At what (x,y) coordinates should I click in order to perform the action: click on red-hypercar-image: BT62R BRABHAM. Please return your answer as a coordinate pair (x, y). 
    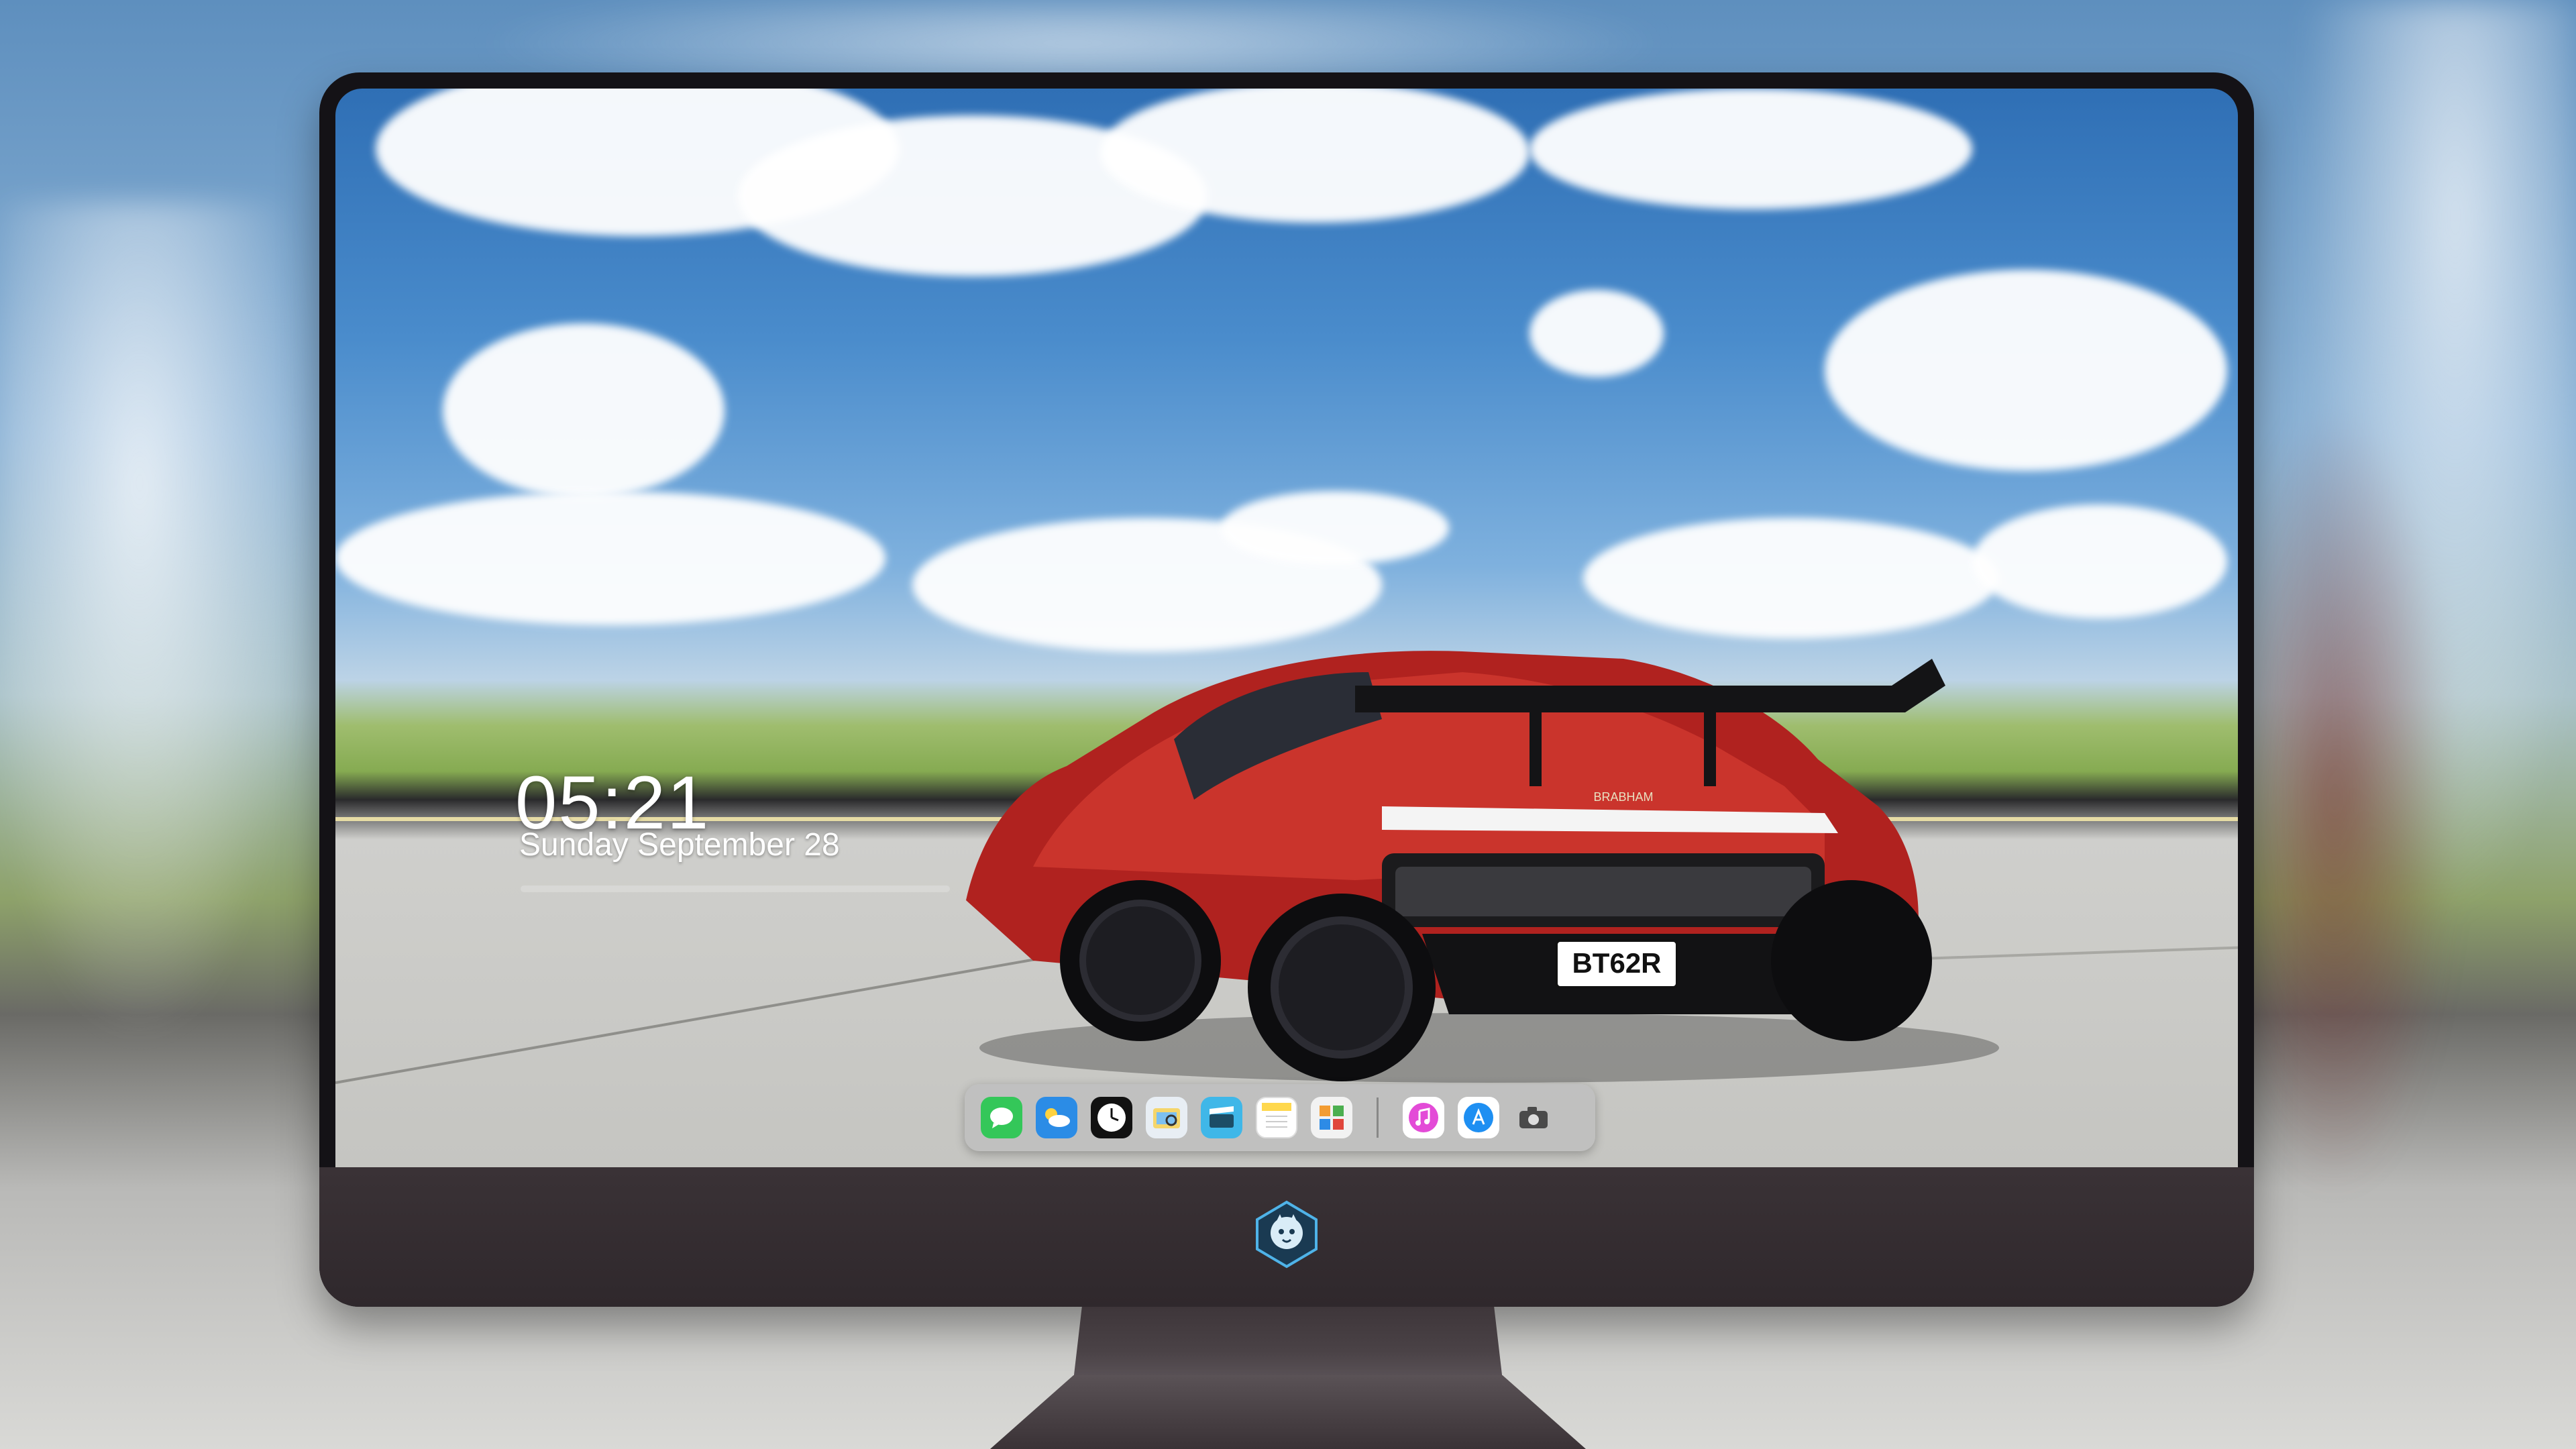
    Looking at the image, I should click on (1482, 867).